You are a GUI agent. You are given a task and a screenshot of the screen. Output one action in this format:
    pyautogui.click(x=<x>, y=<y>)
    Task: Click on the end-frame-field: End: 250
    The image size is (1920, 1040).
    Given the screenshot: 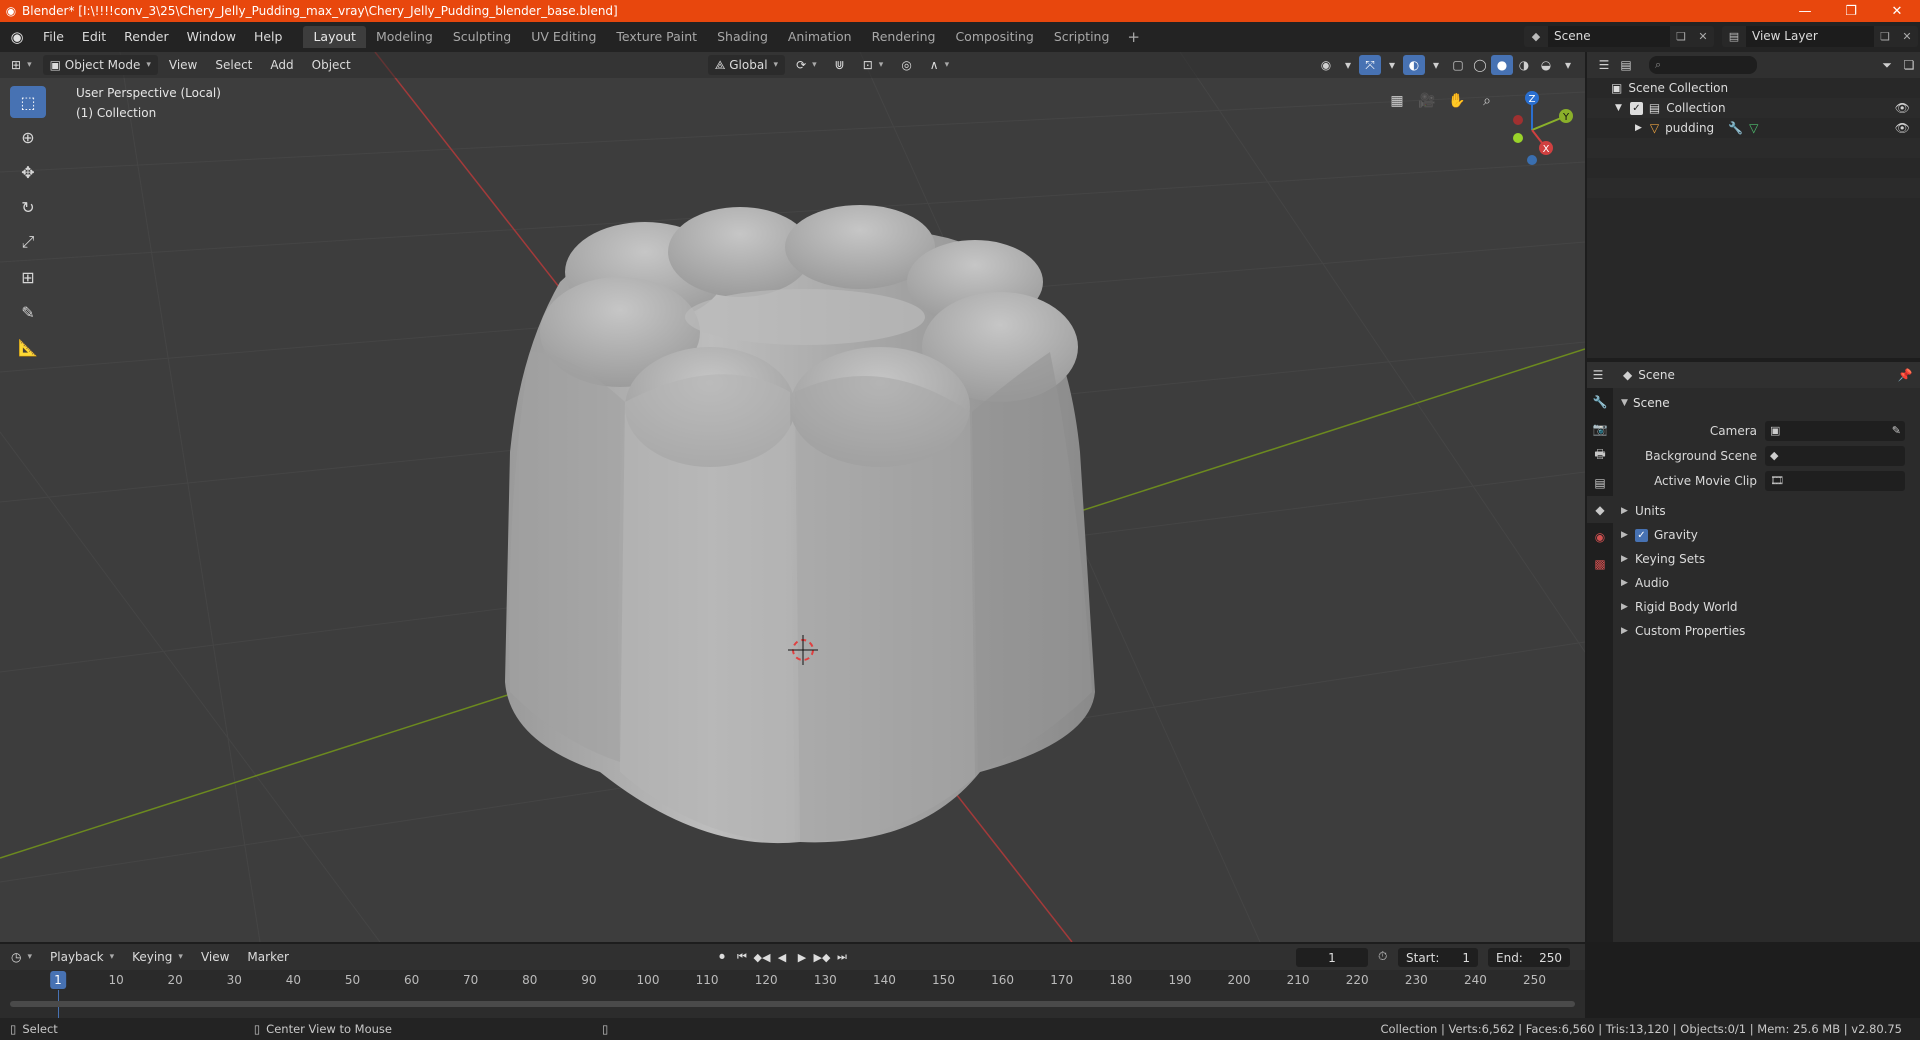 What is the action you would take?
    pyautogui.click(x=1529, y=957)
    